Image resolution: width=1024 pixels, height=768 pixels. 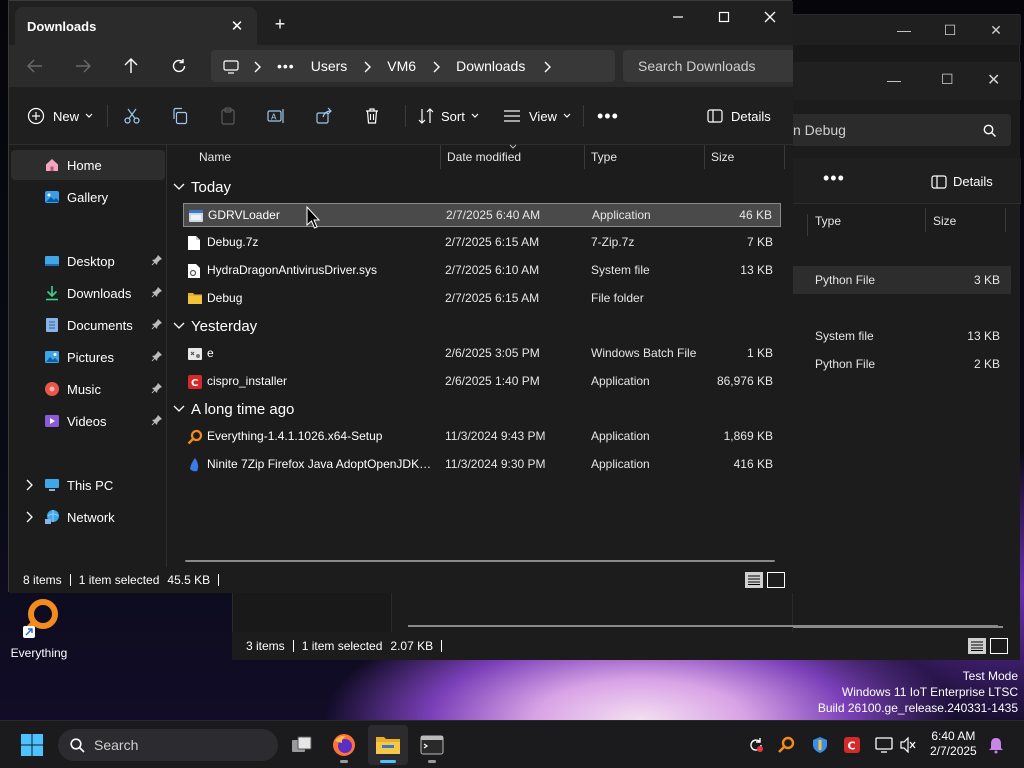 I want to click on column-type: Type, so click(x=645, y=157).